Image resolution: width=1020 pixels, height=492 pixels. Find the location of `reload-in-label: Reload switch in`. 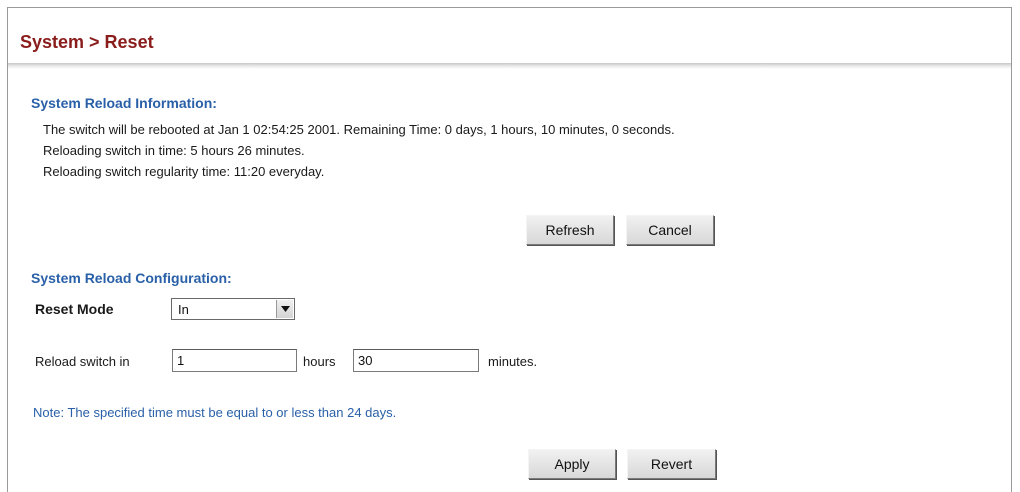

reload-in-label: Reload switch in is located at coordinates (82, 361).